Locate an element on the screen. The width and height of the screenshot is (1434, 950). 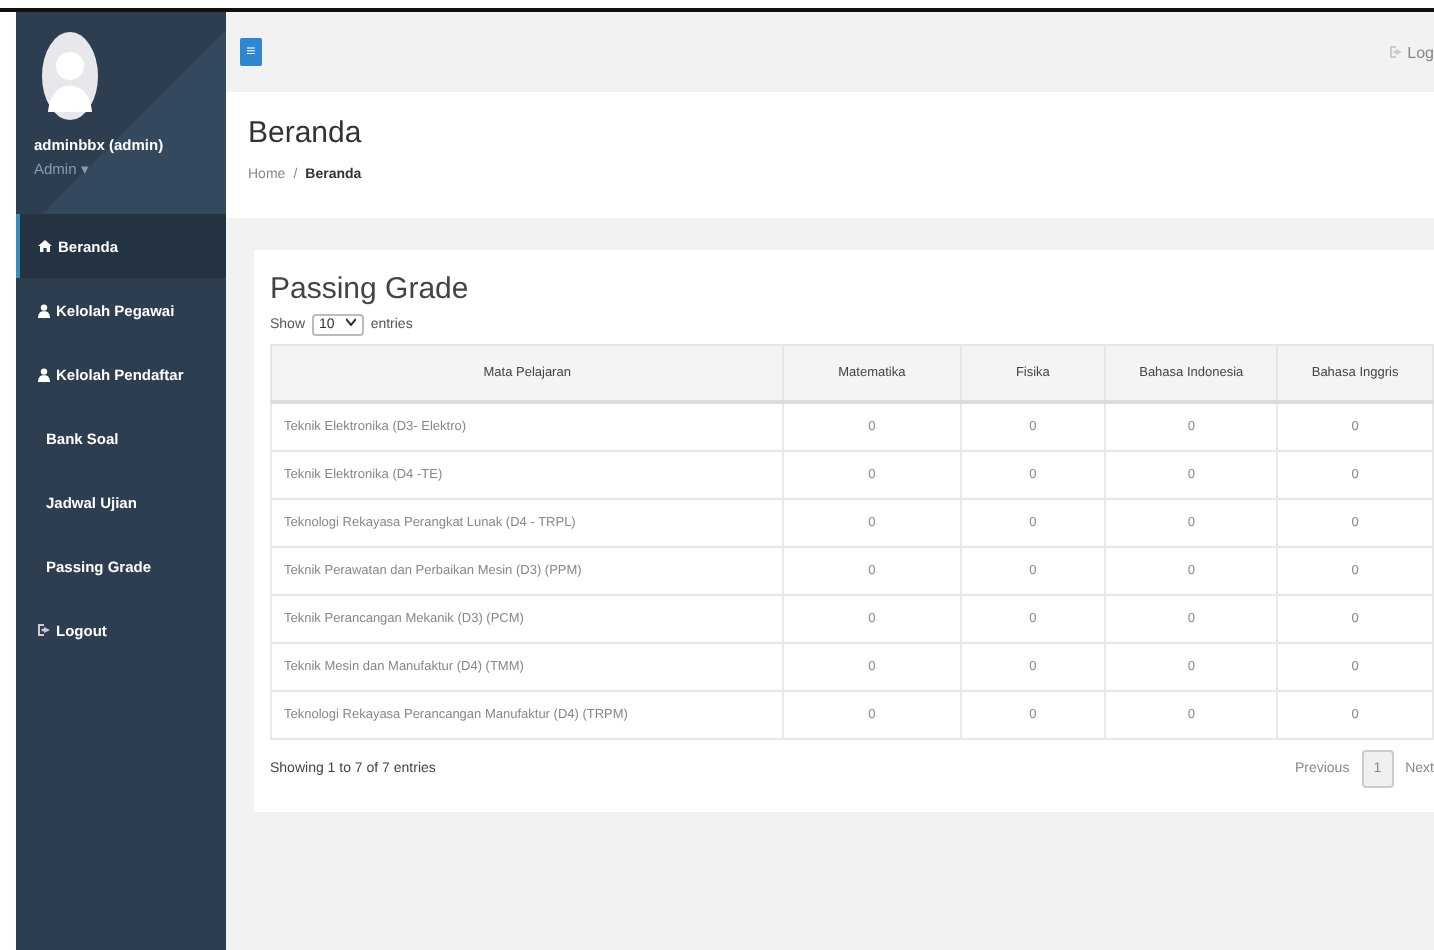
menu-button: ≡ is located at coordinates (251, 52).